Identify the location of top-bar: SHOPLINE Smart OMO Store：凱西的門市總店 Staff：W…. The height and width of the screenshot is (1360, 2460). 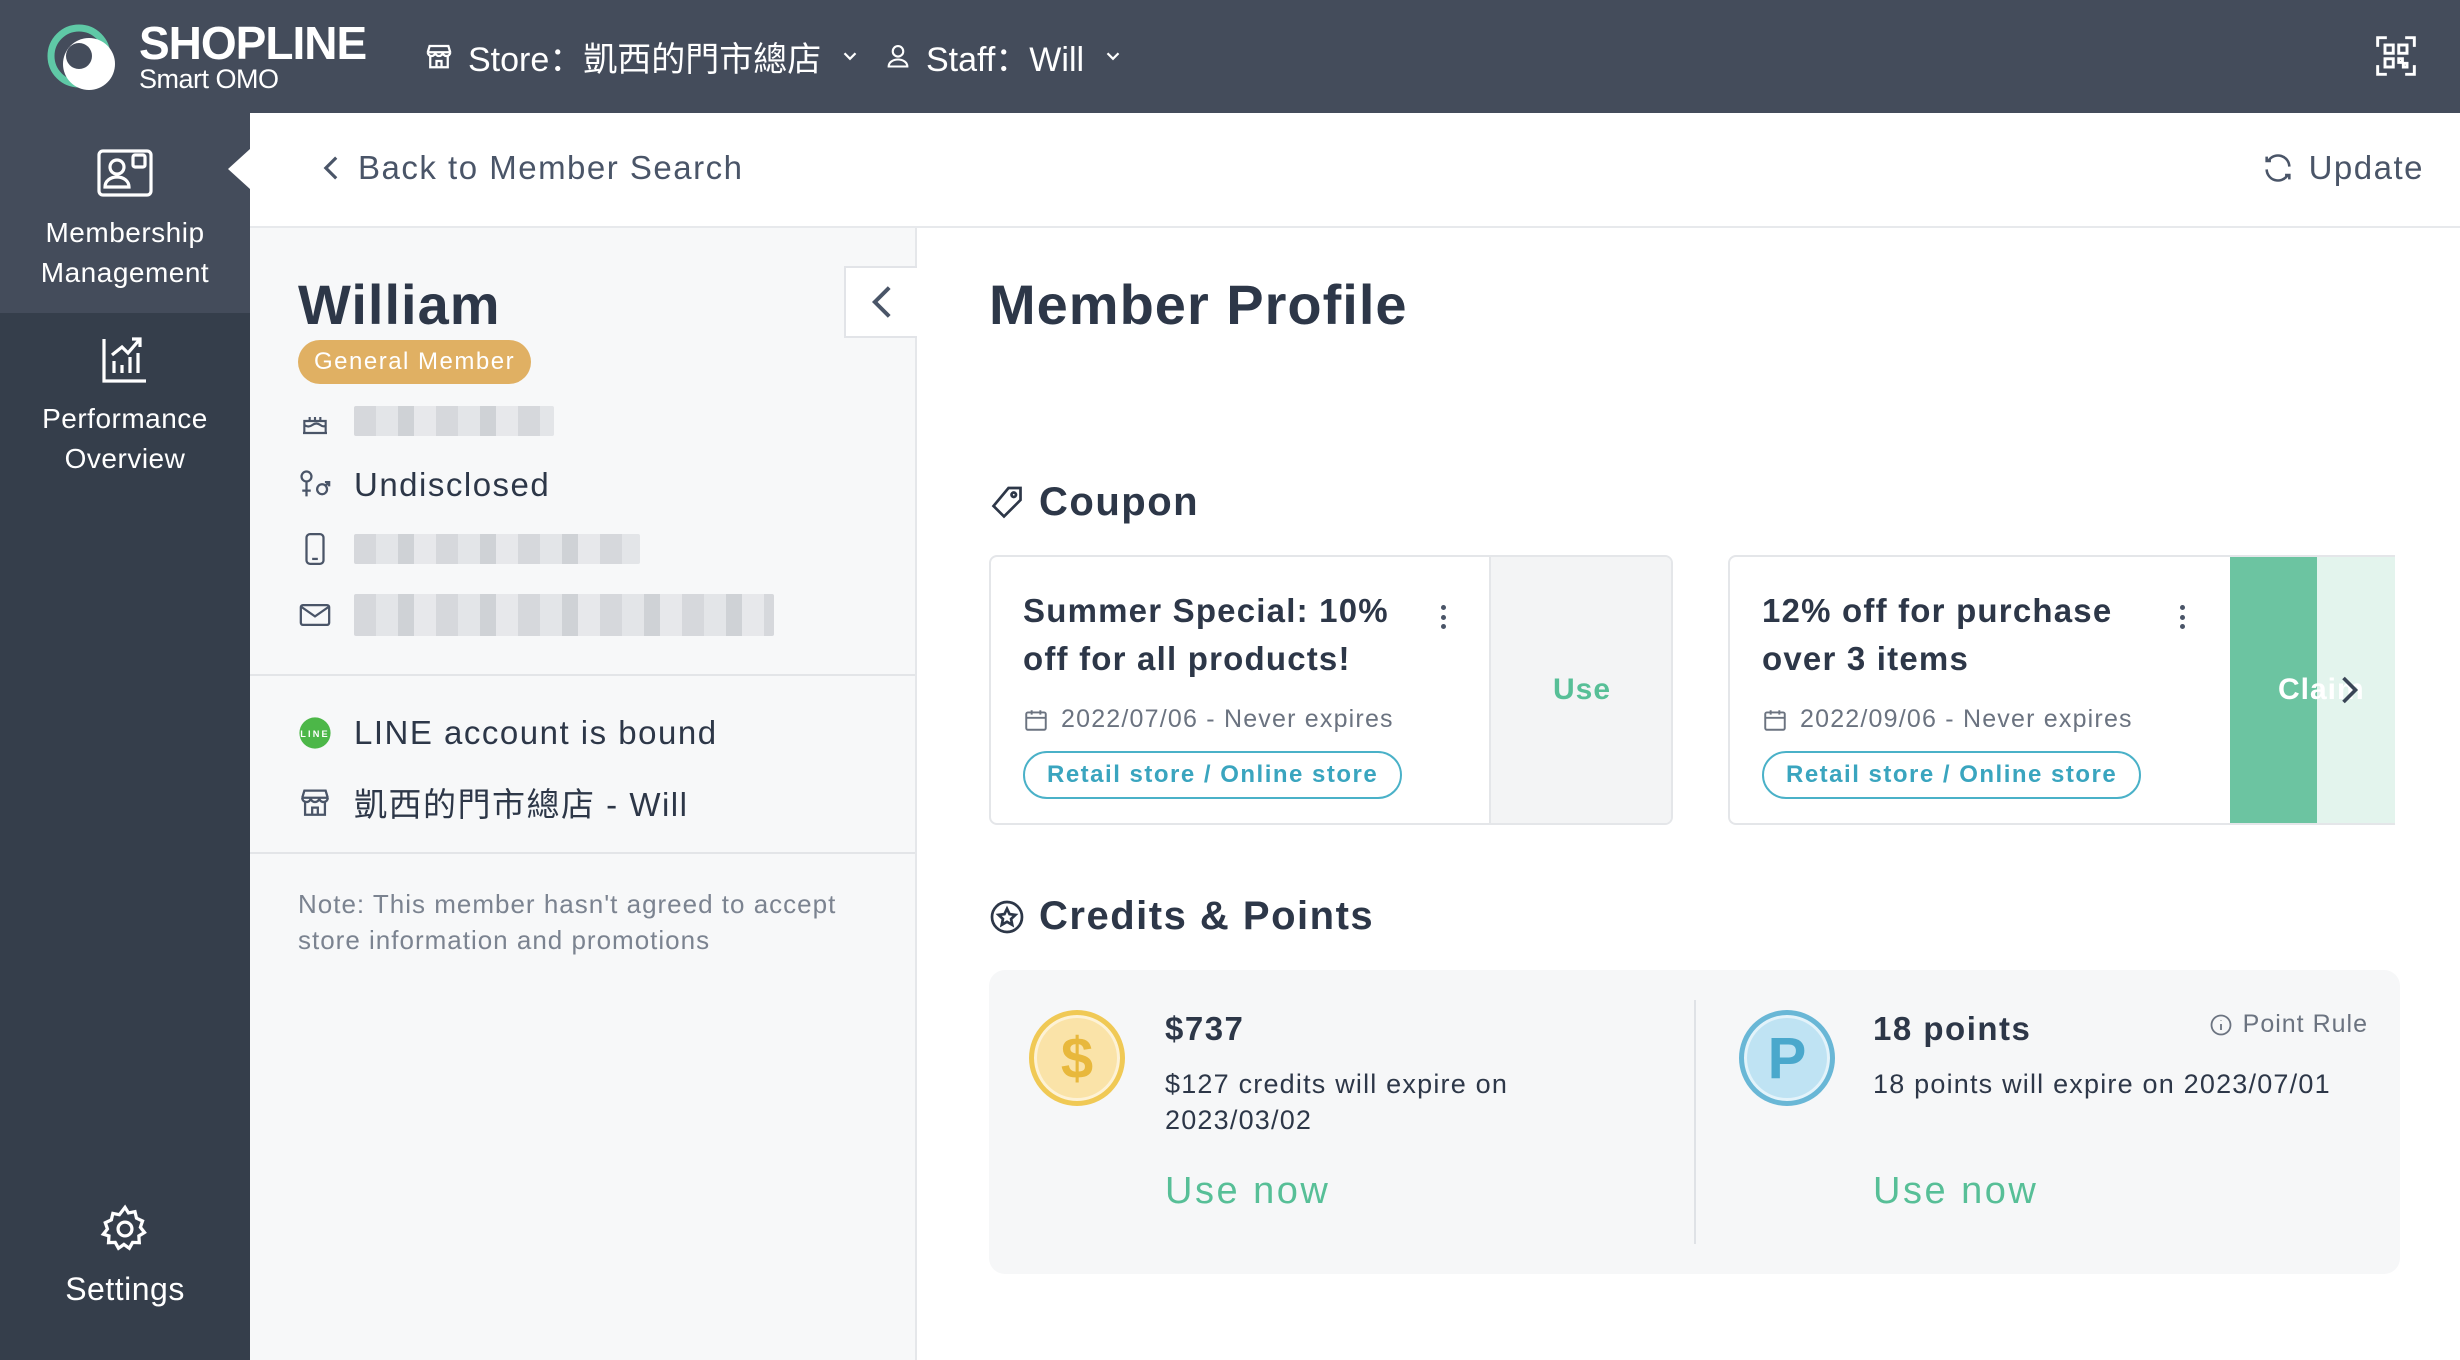
(1230, 56).